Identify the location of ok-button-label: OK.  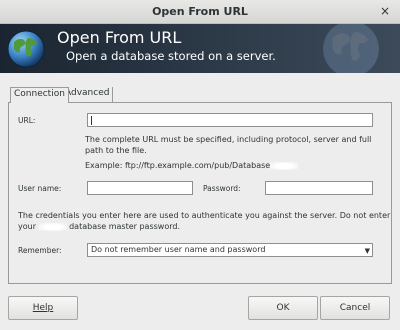
(283, 308).